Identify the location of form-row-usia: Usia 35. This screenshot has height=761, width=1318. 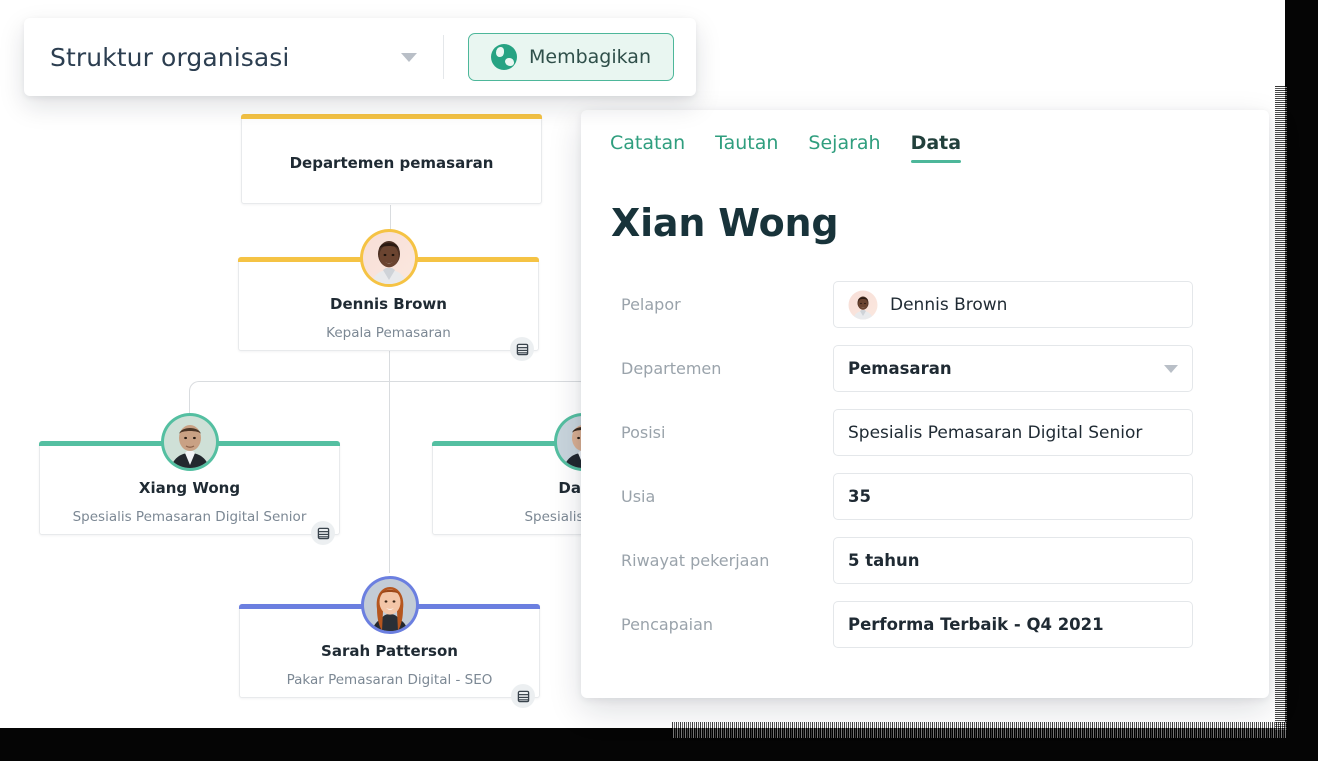
(925, 496).